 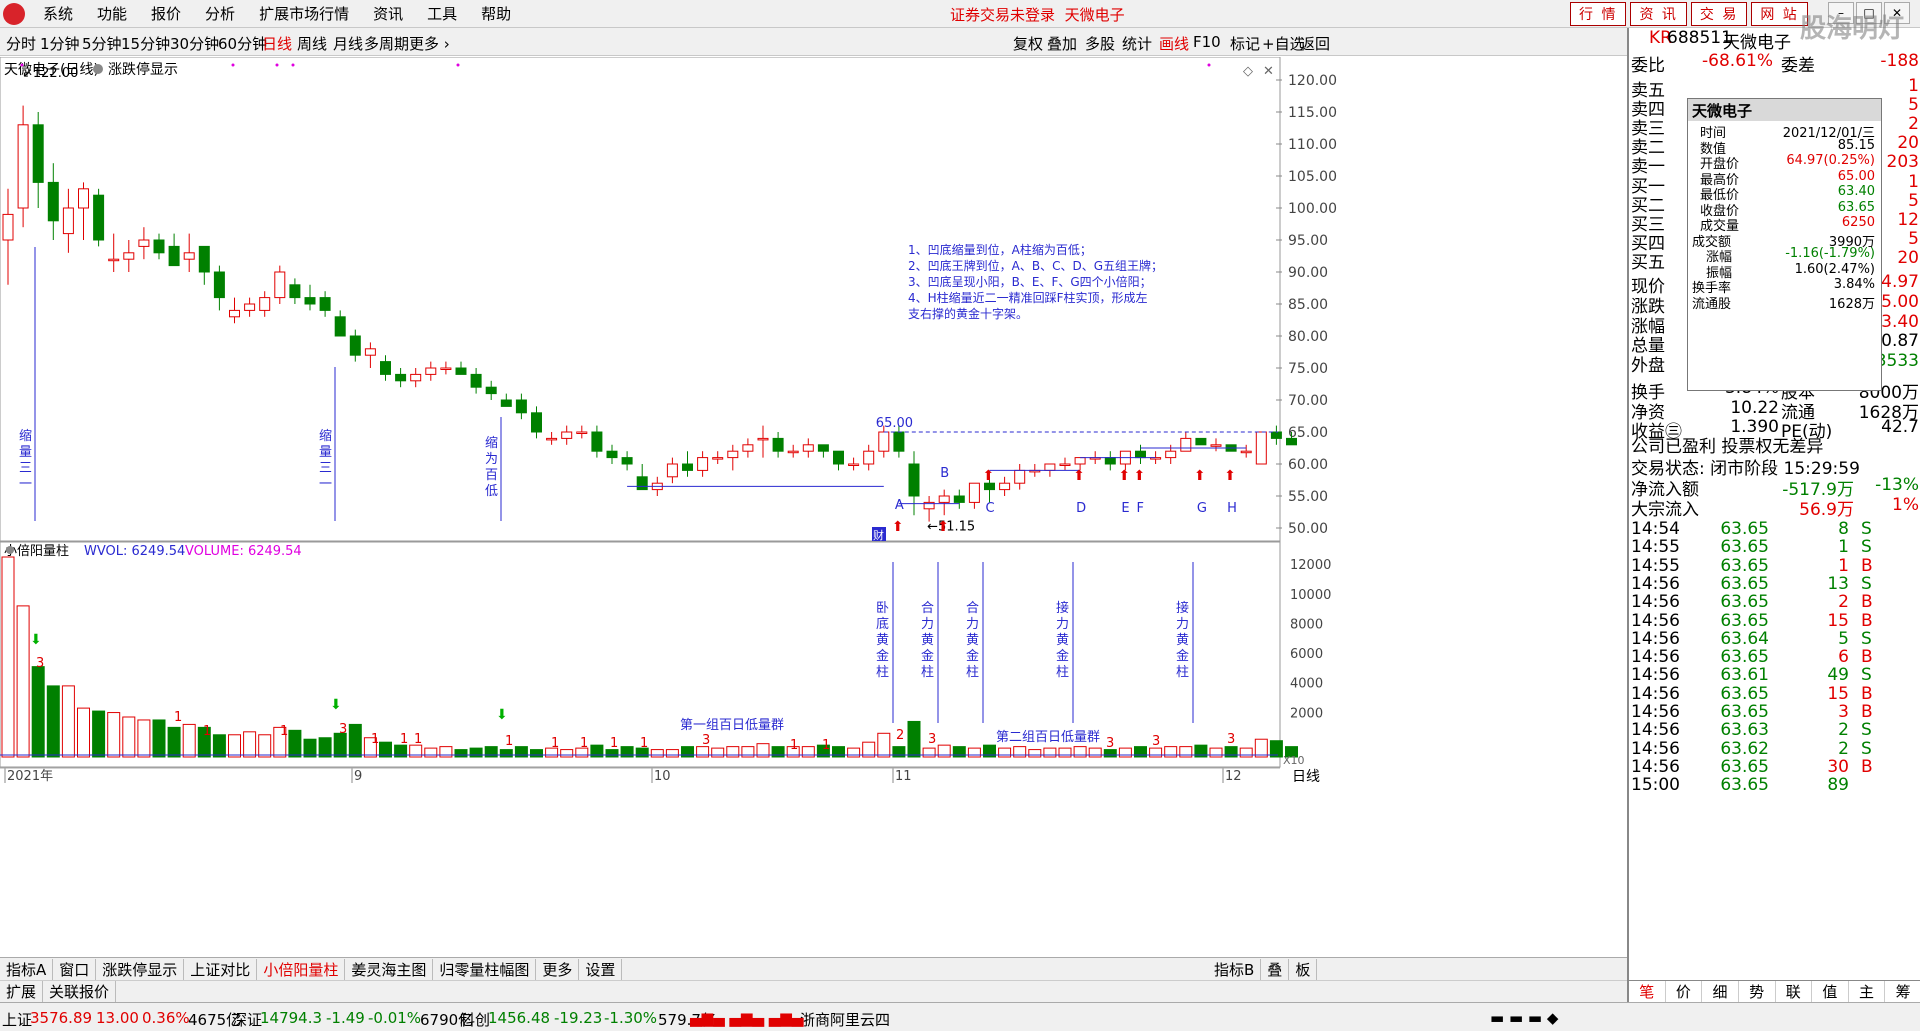 What do you see at coordinates (1897, 485) in the screenshot?
I see `quote-cell: -13%` at bounding box center [1897, 485].